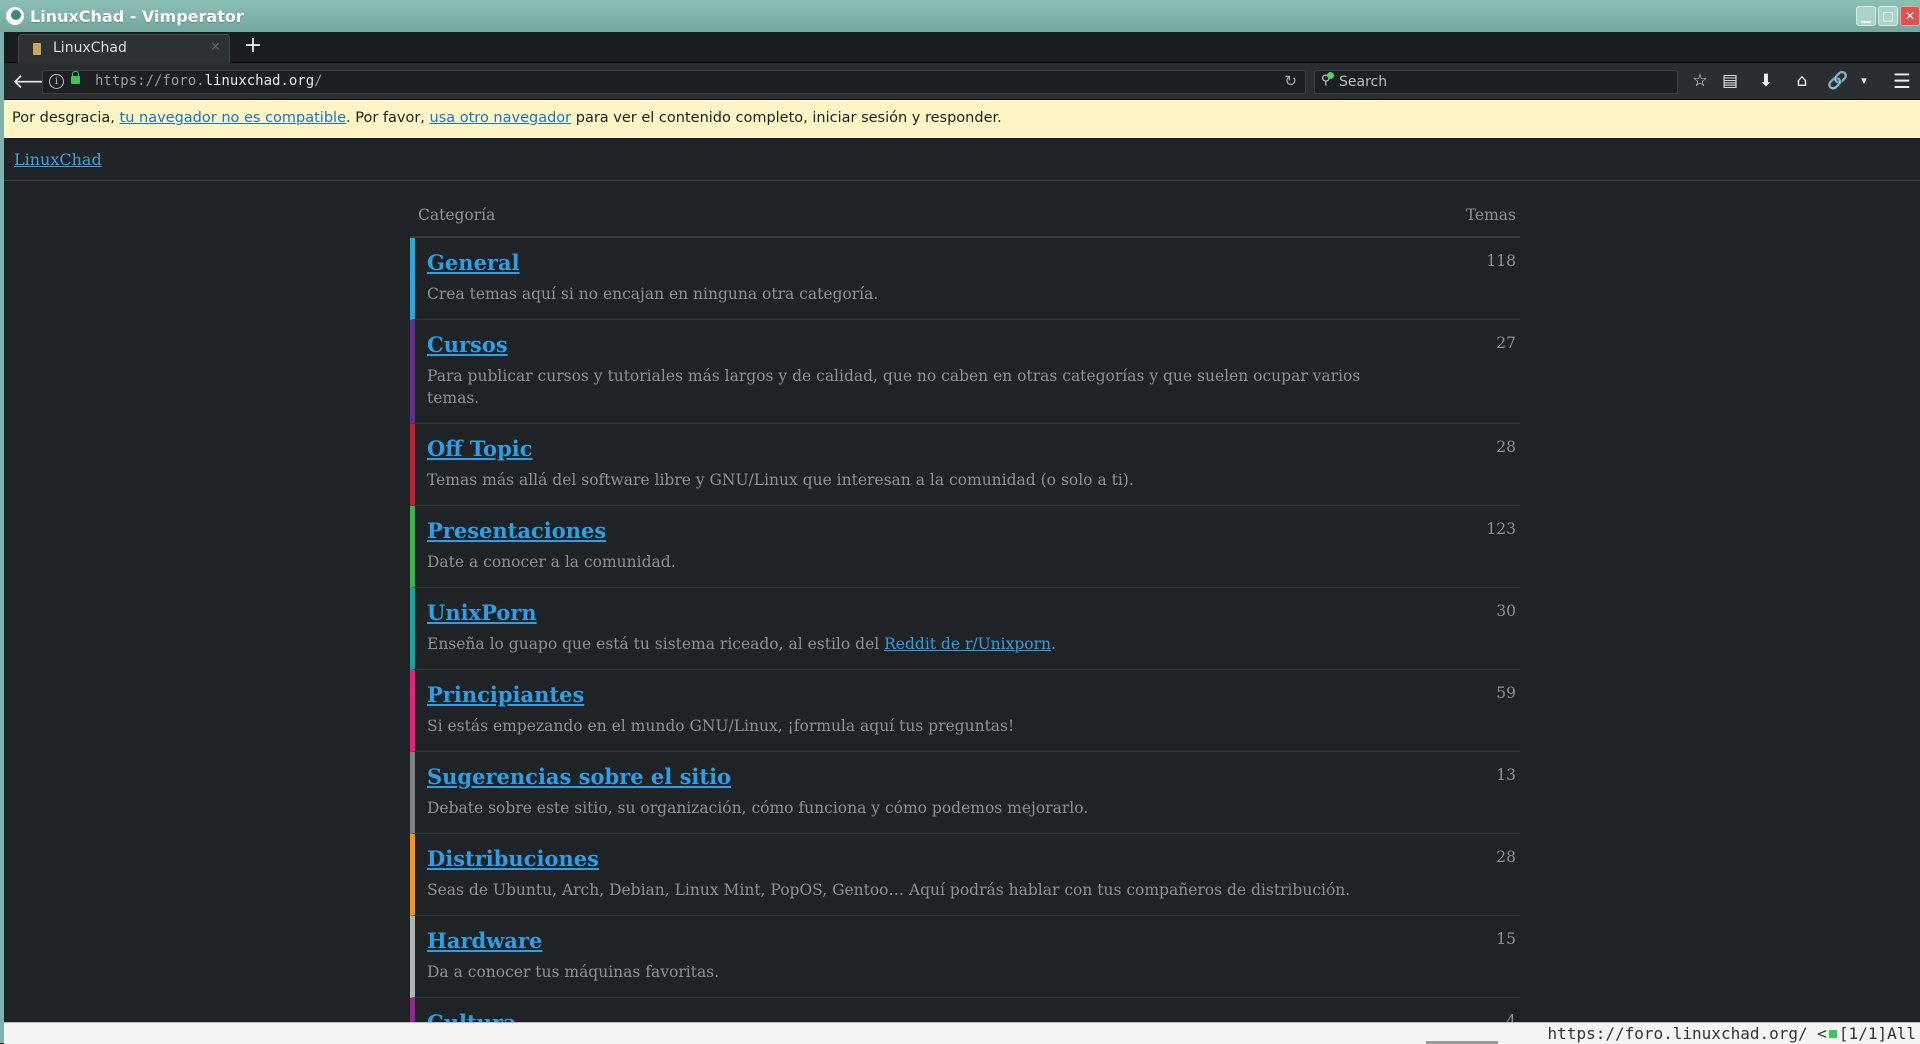  Describe the element at coordinates (457, 215) in the screenshot. I see `category-column-header: Categoría` at that location.